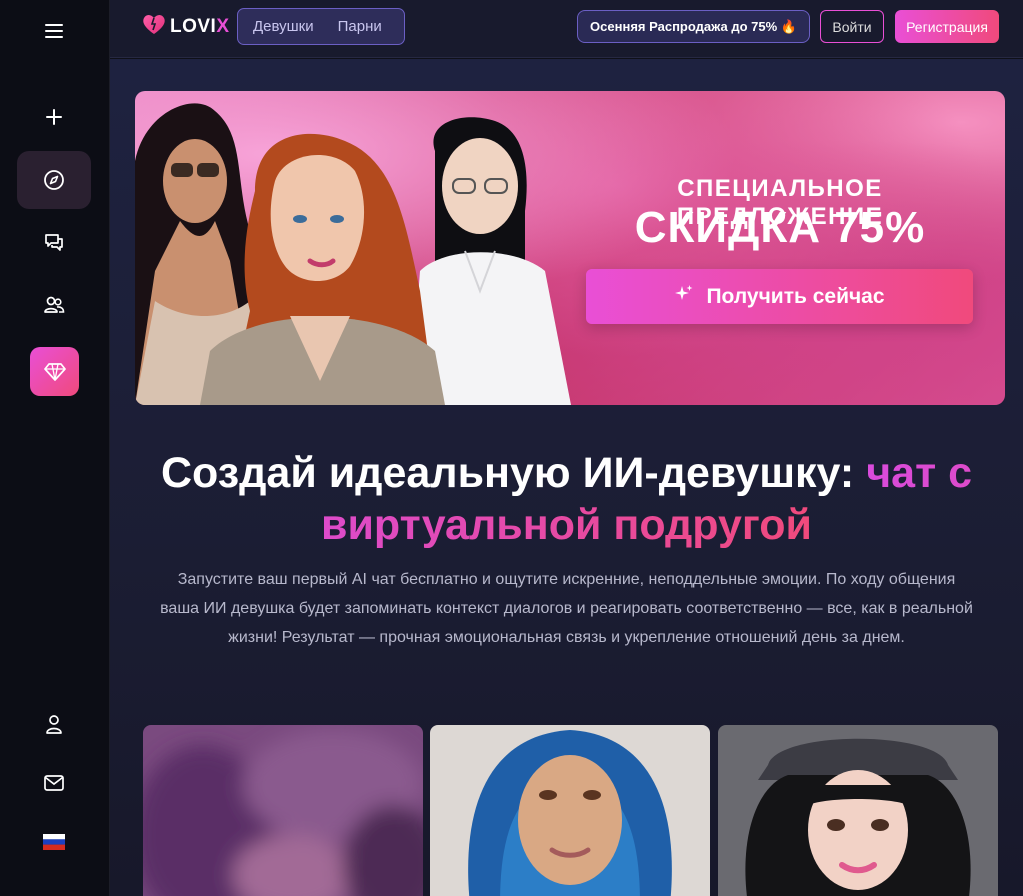 The image size is (1023, 896). I want to click on login-button: Войти, so click(852, 26).